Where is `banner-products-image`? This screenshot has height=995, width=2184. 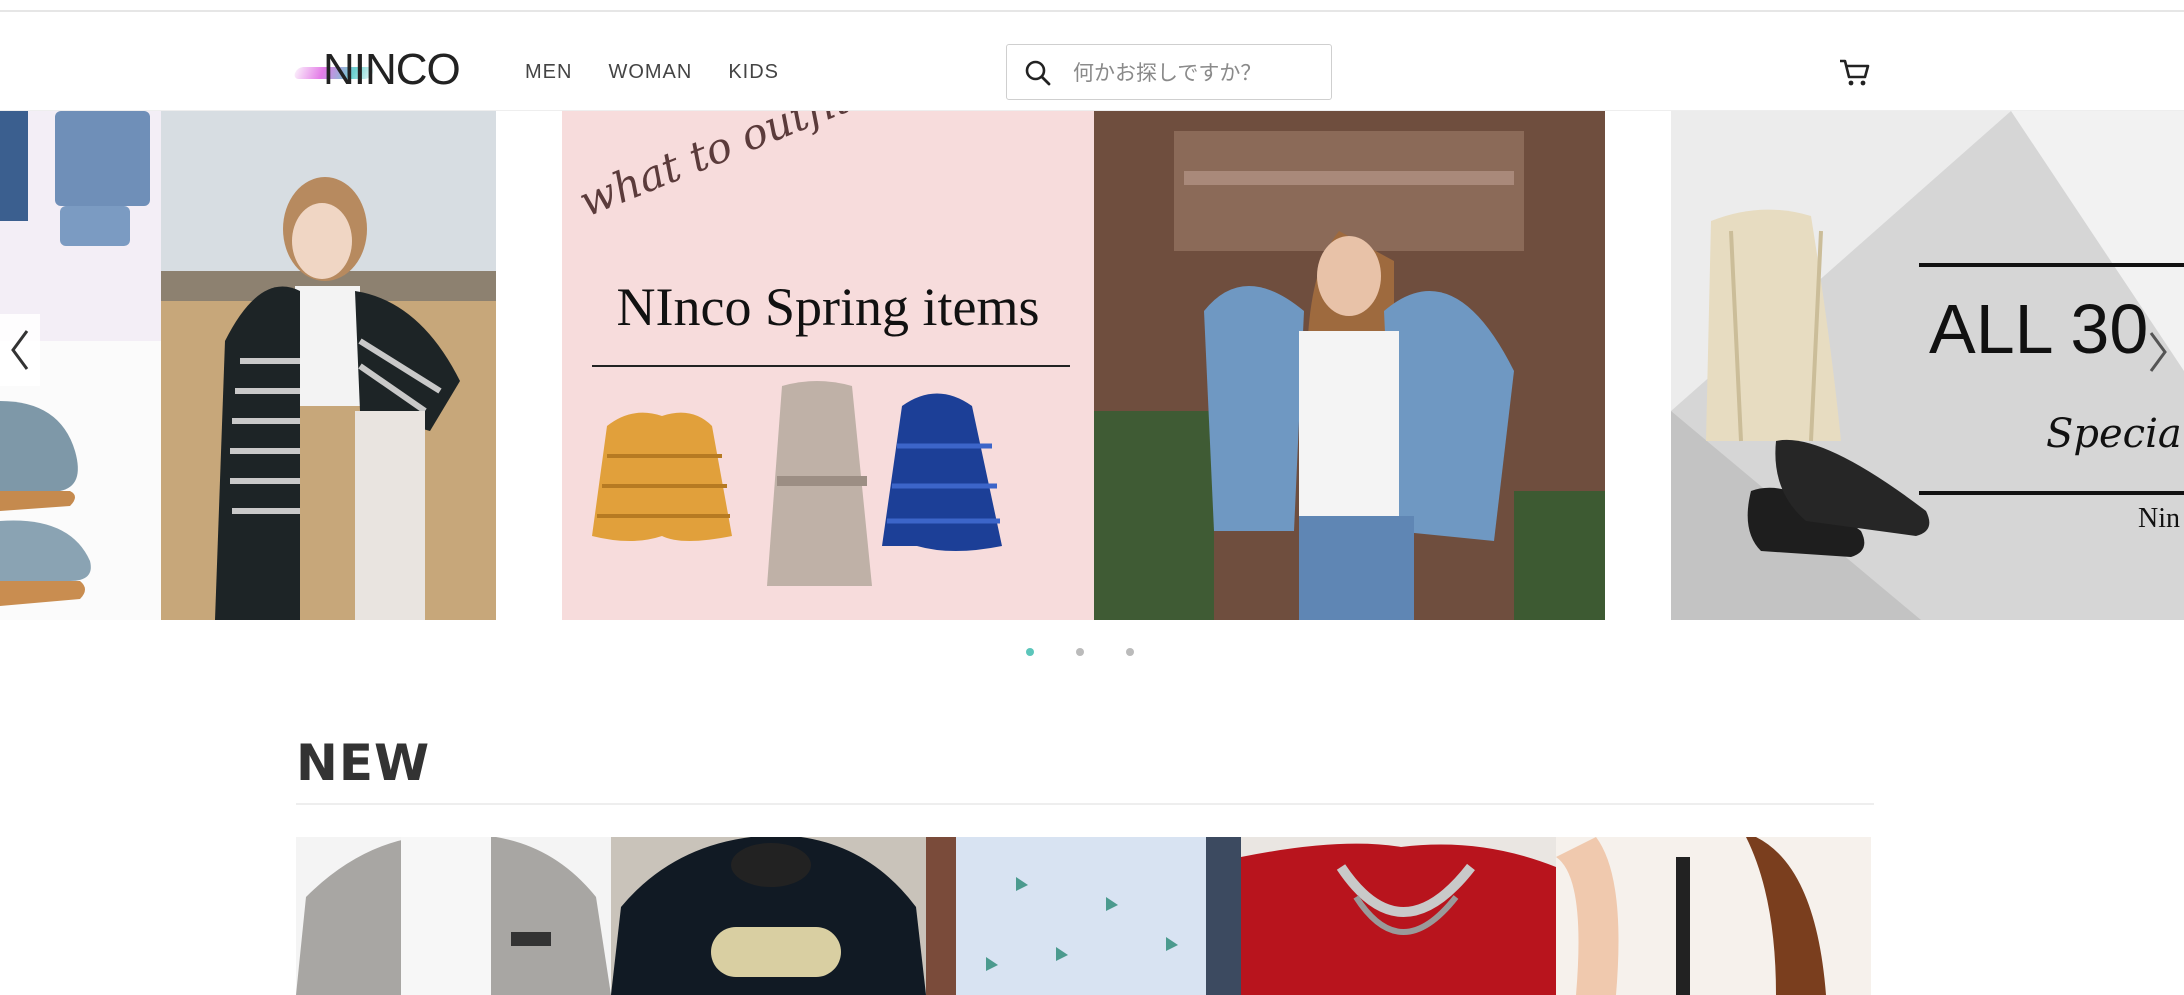
banner-products-image is located at coordinates (797, 483).